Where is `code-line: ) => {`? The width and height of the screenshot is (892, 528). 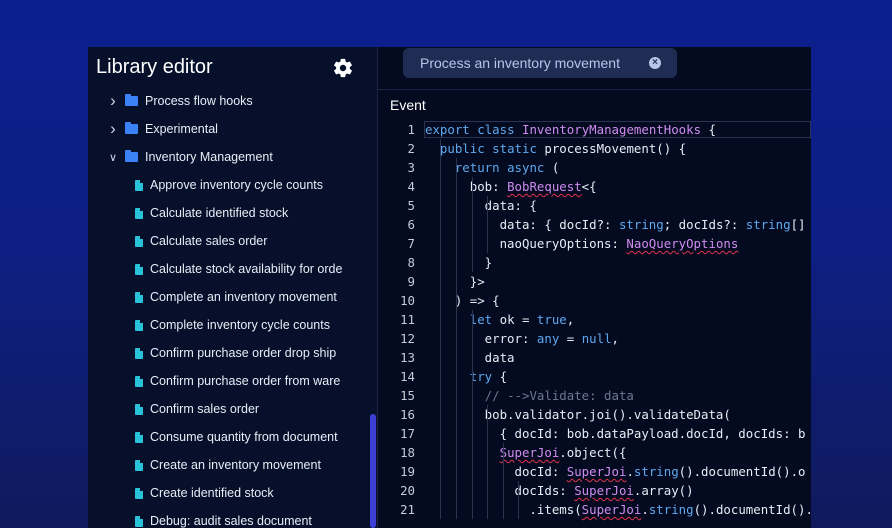 code-line: ) => { is located at coordinates (462, 300).